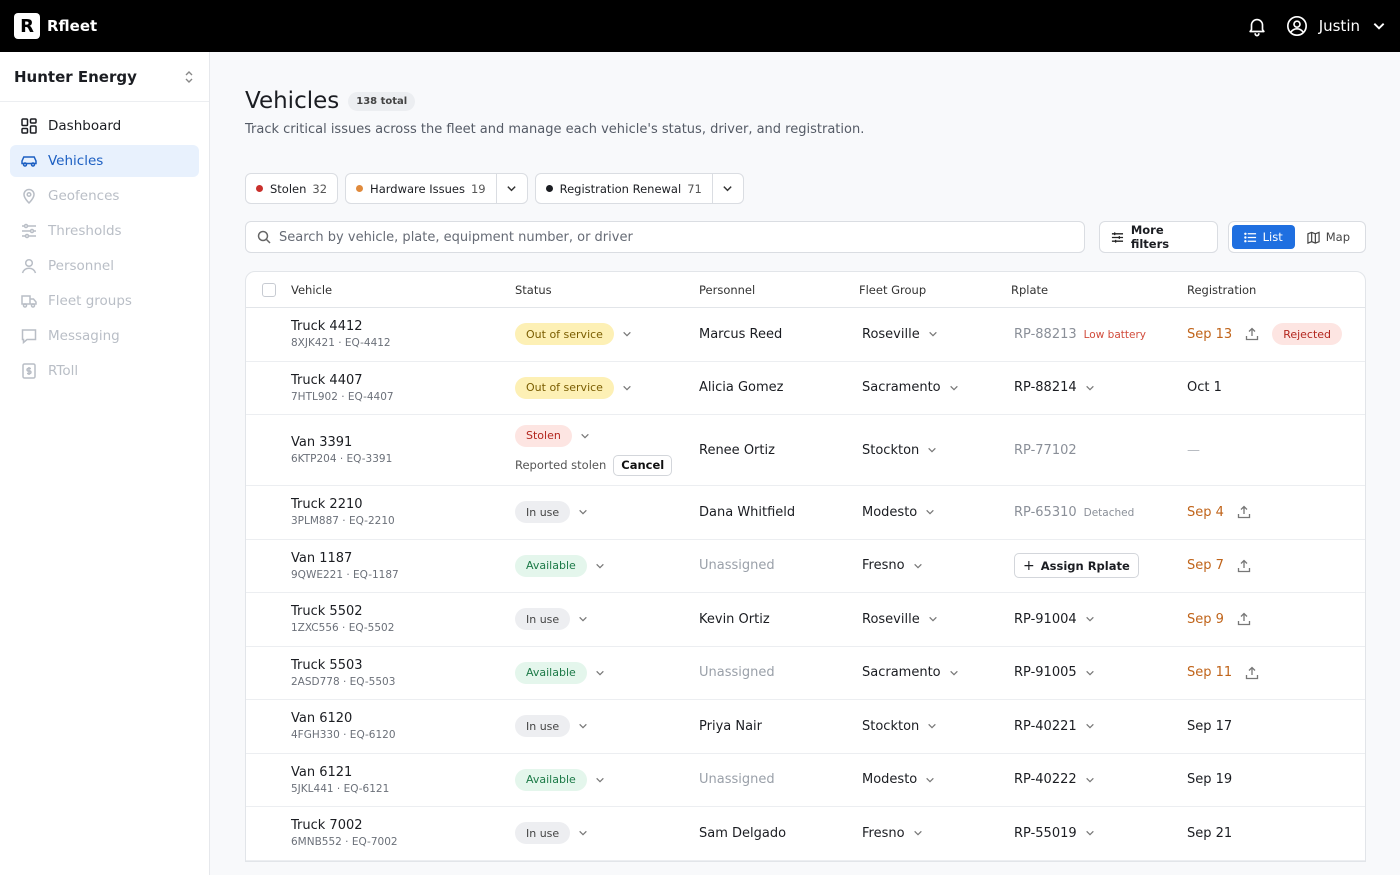  What do you see at coordinates (1054, 779) in the screenshot?
I see `rplate-dropdown: RP-40222` at bounding box center [1054, 779].